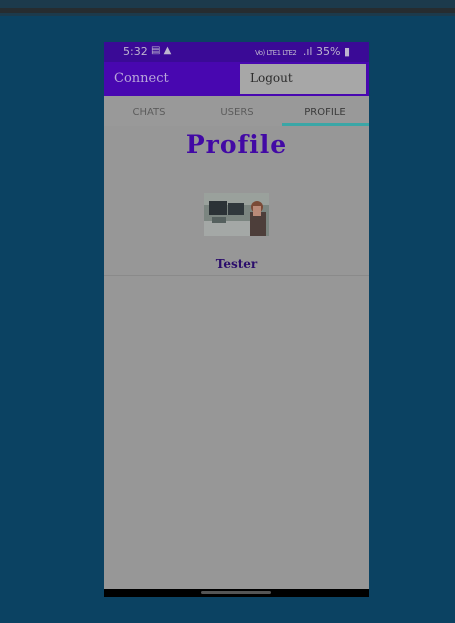 This screenshot has width=455, height=623. Describe the element at coordinates (161, 50) in the screenshot. I see `notification-icons: ▤ ▲` at that location.